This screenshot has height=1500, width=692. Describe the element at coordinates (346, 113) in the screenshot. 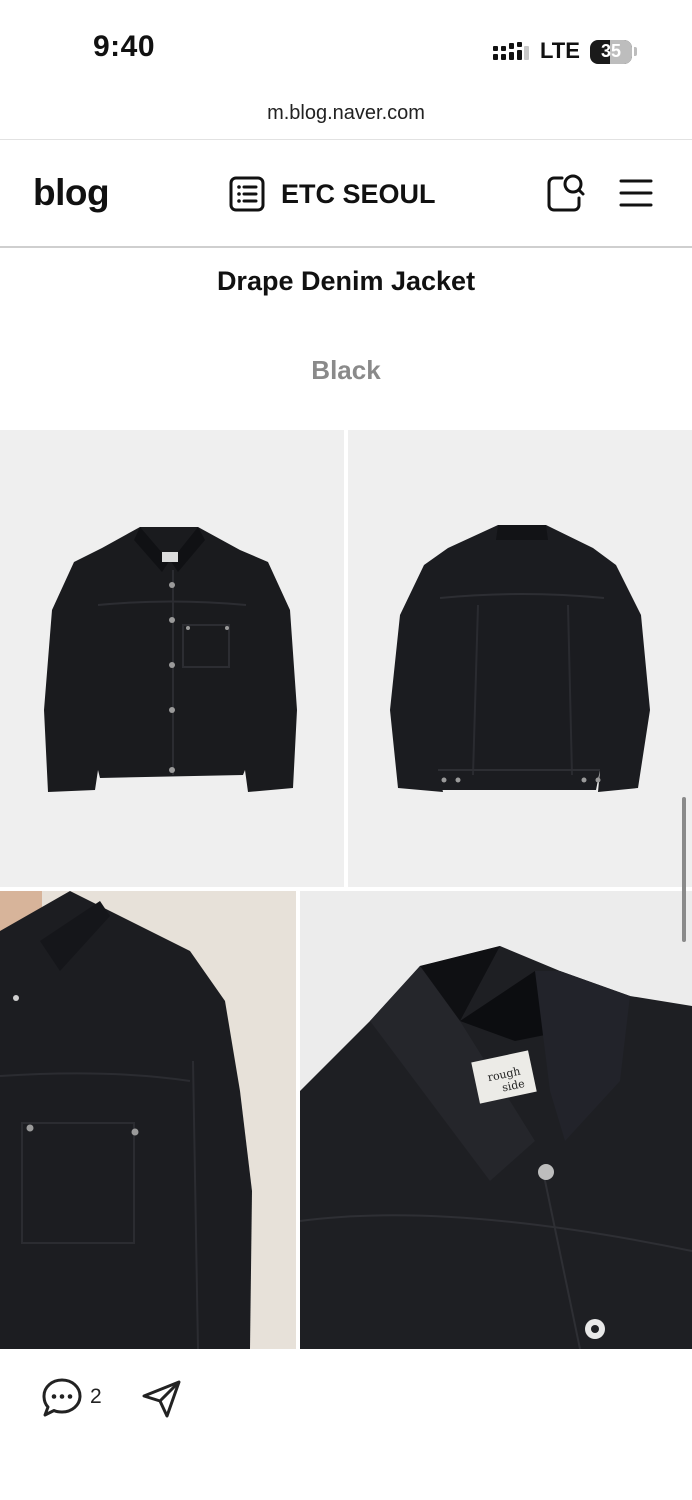

I see `address-bar-url: m.blog.naver.com` at that location.